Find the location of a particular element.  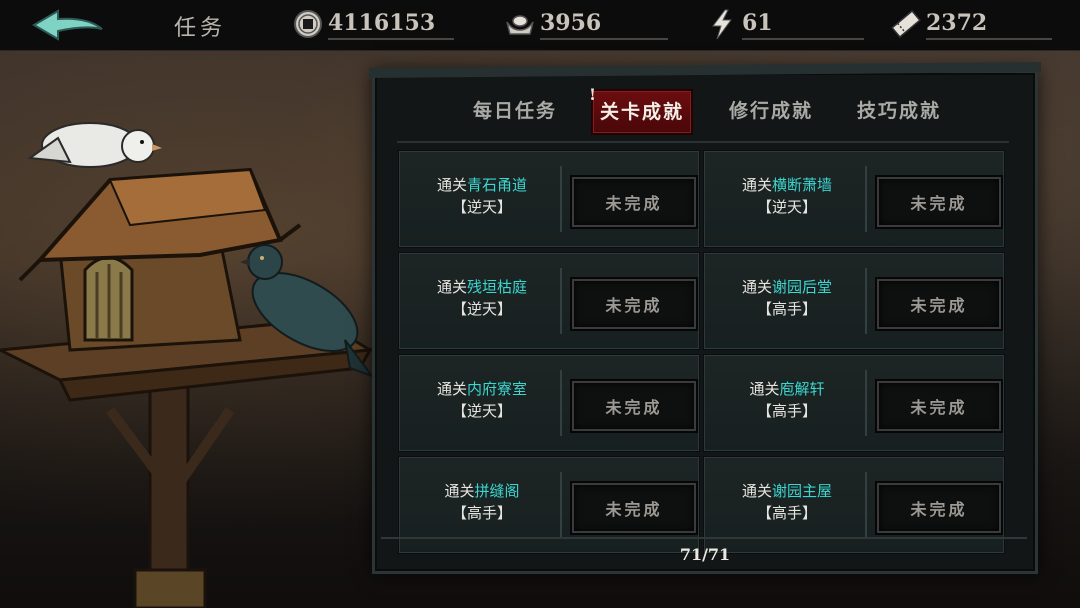

achievement-card: 通关横断萧墙 【逆天】 未完成 is located at coordinates (854, 199).